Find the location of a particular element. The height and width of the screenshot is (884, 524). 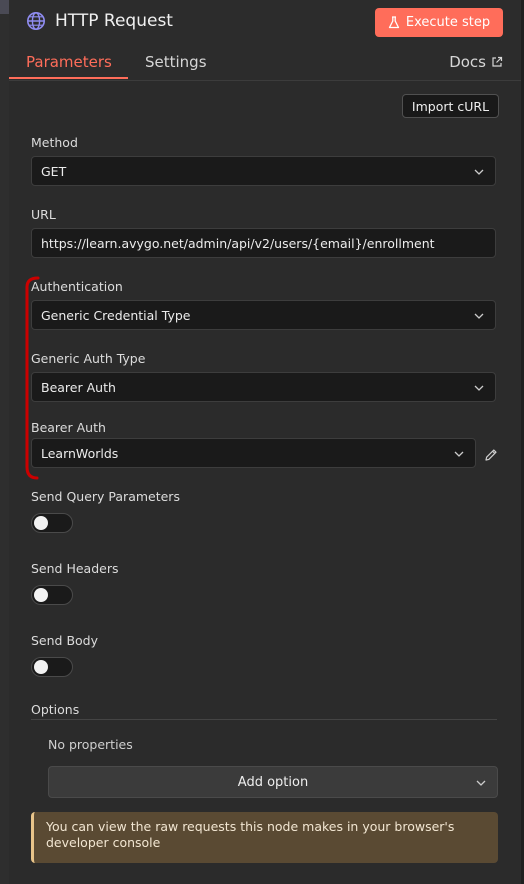

send-headers-label: Send Headers is located at coordinates (75, 568).